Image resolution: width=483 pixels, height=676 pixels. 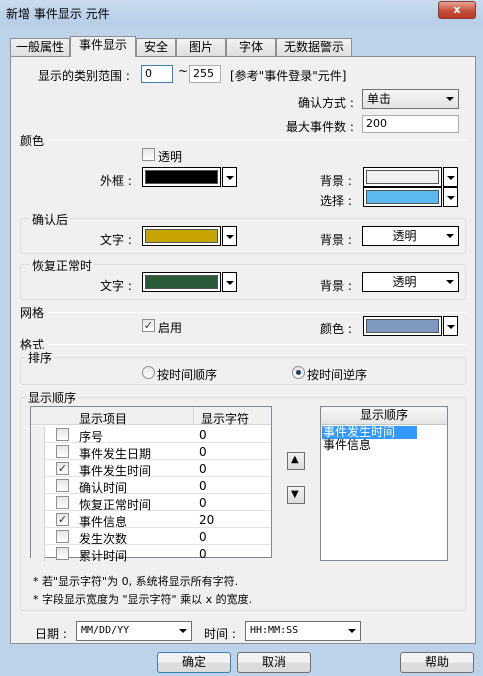 I want to click on select-color-swatch, so click(x=402, y=197).